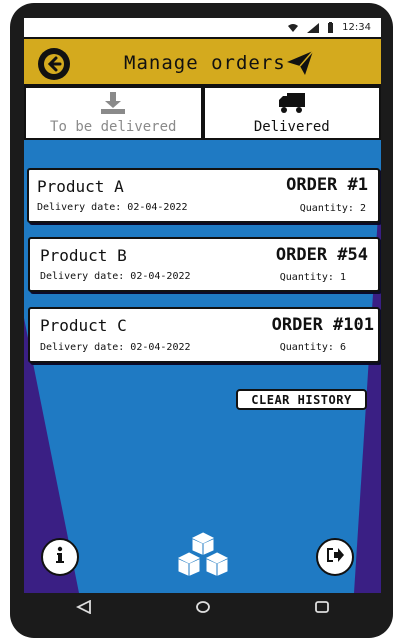 The width and height of the screenshot is (403, 643). Describe the element at coordinates (312, 347) in the screenshot. I see `order-quantity: Quantity: 6` at that location.